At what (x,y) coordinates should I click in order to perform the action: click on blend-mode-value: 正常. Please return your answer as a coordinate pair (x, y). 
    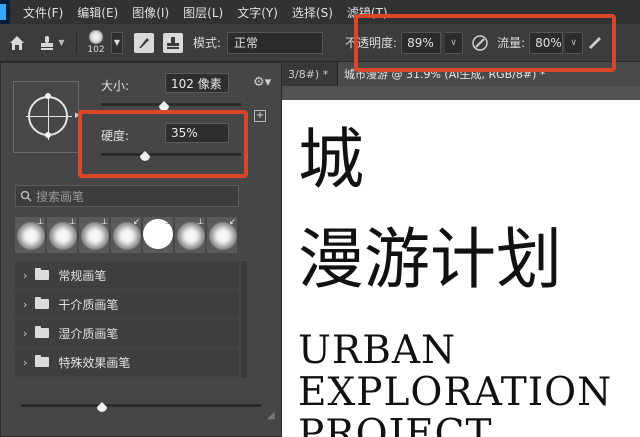
    Looking at the image, I should click on (246, 43).